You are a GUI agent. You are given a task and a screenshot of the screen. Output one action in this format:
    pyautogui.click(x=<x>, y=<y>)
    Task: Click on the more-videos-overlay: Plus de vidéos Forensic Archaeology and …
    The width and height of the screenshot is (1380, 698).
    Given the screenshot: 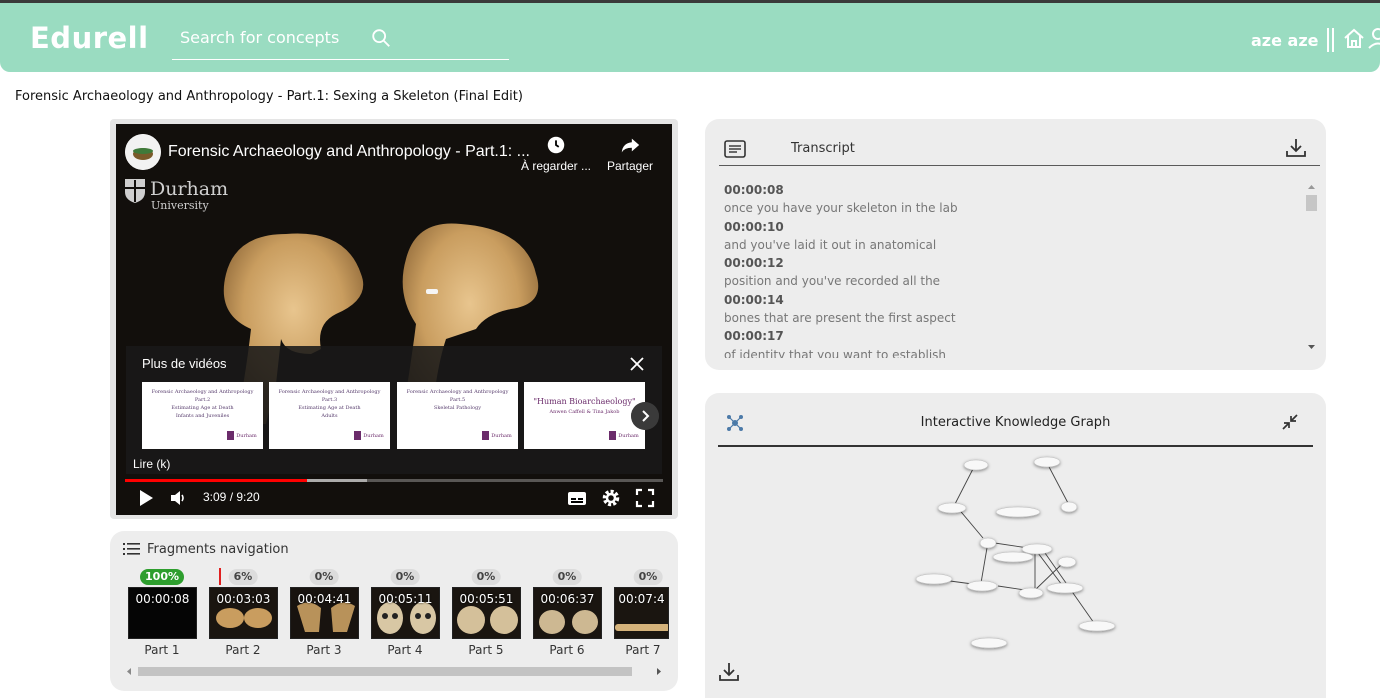 What is the action you would take?
    pyautogui.click(x=394, y=410)
    